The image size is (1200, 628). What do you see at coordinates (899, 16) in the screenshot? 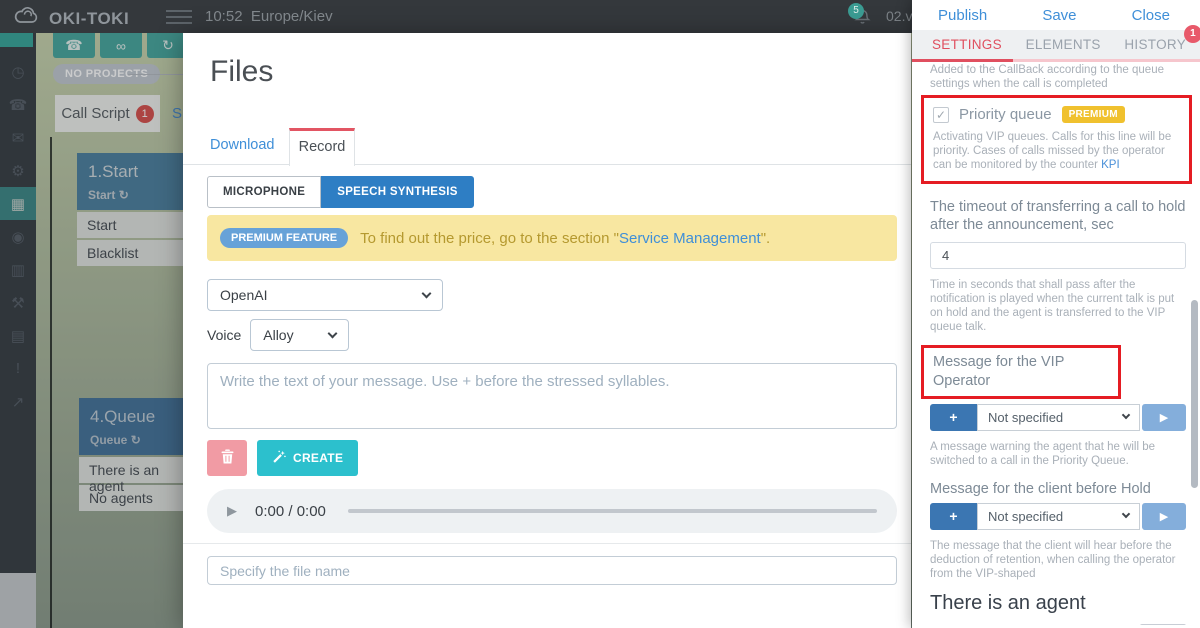
I see `header-clipped-text: 02.v` at bounding box center [899, 16].